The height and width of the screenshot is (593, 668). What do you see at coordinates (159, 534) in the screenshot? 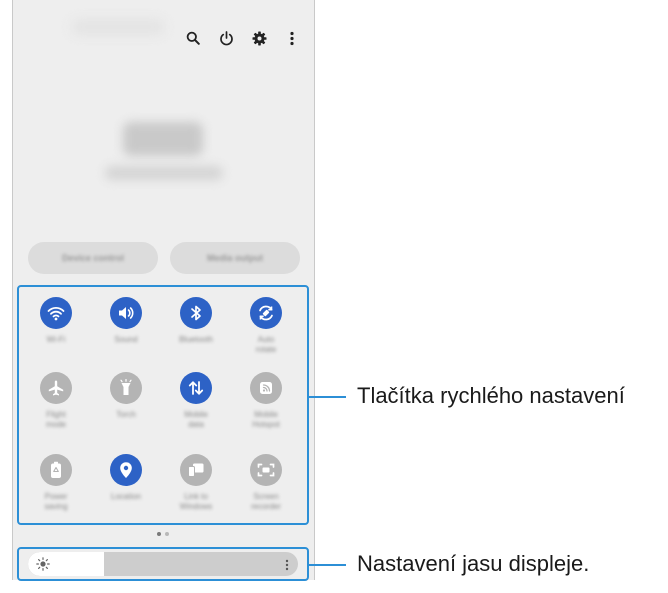
I see `page-dot-active` at bounding box center [159, 534].